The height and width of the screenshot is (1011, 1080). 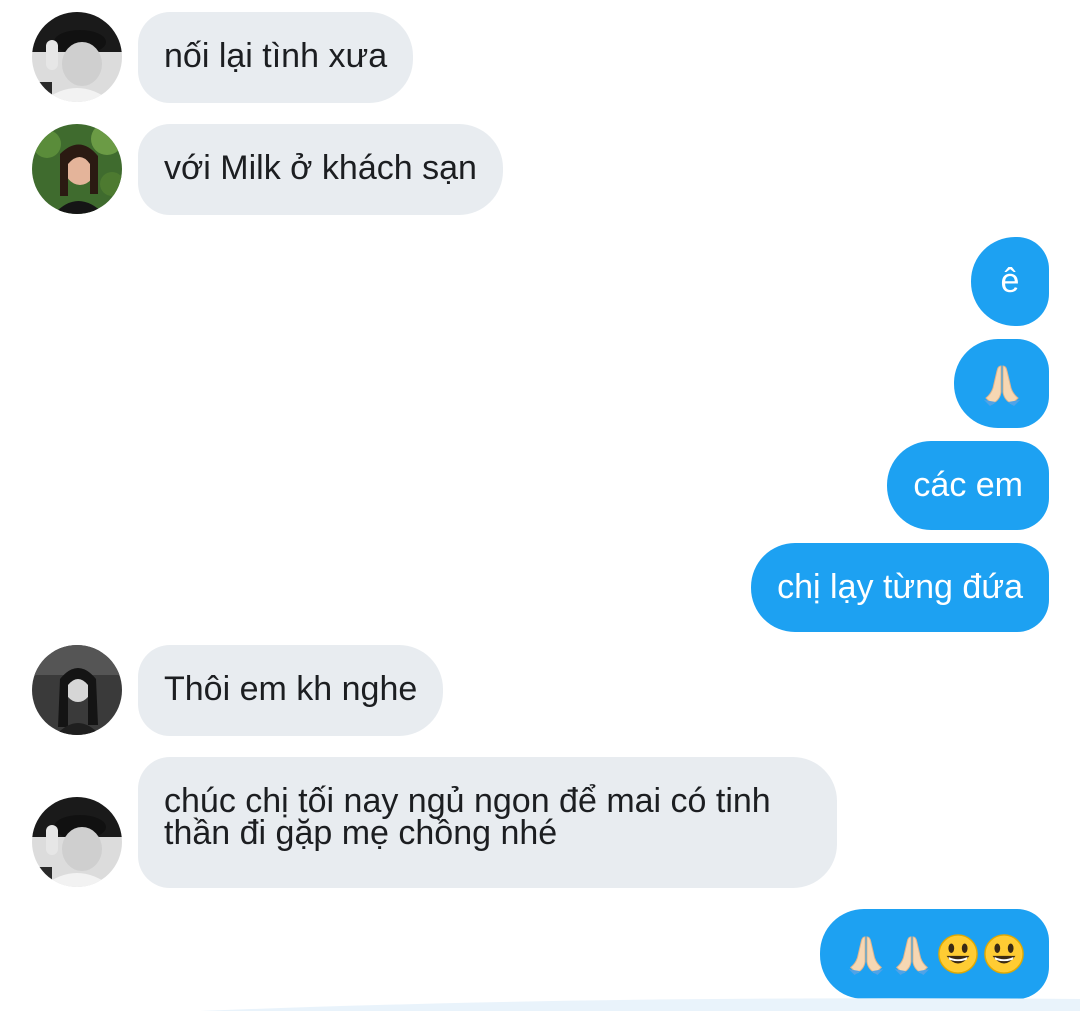 I want to click on avatar-woman-bw, so click(x=77, y=690).